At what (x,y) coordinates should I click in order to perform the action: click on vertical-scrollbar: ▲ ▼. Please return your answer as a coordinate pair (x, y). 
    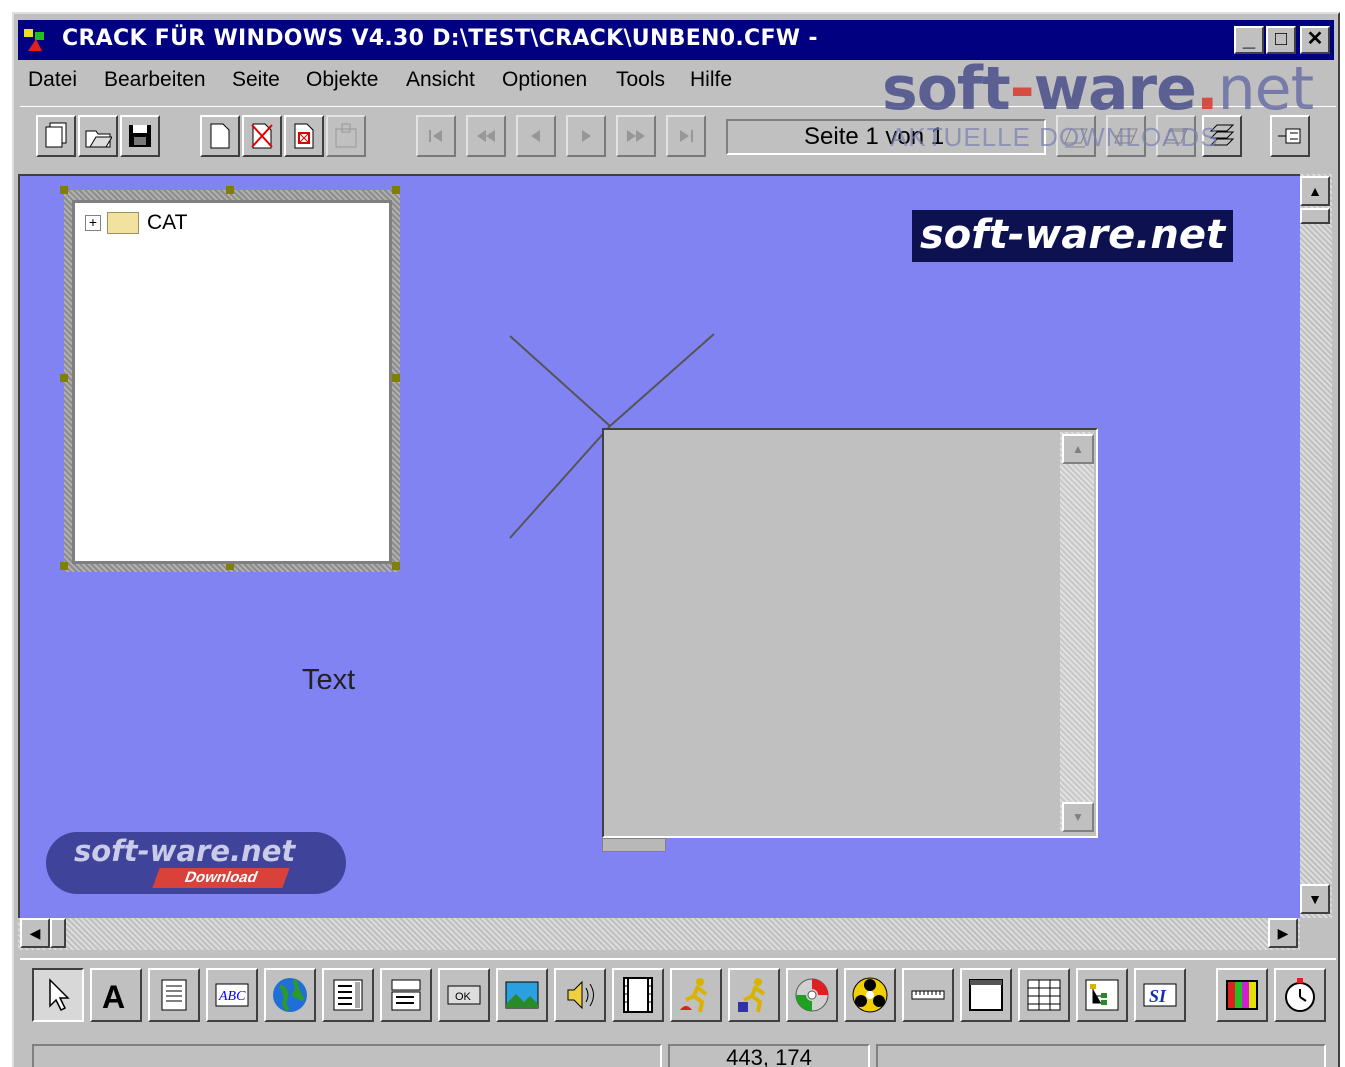
    Looking at the image, I should click on (1316, 546).